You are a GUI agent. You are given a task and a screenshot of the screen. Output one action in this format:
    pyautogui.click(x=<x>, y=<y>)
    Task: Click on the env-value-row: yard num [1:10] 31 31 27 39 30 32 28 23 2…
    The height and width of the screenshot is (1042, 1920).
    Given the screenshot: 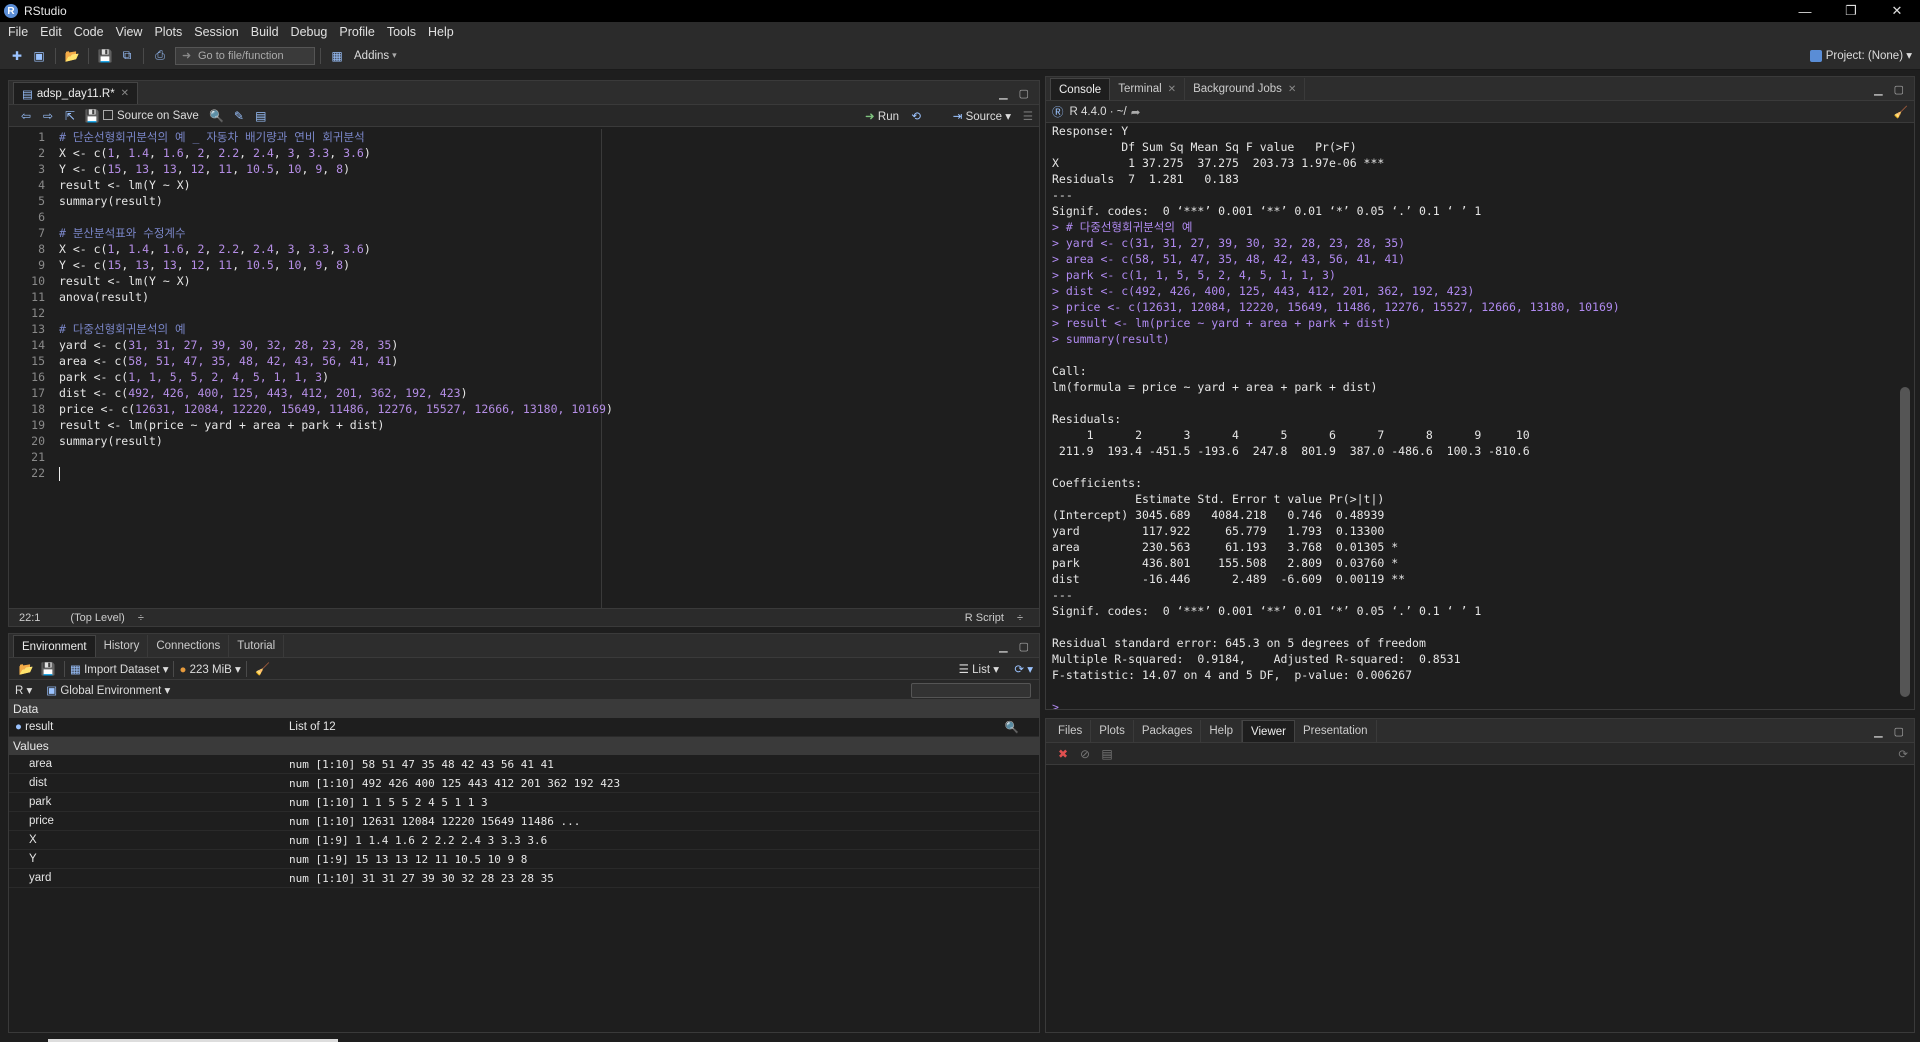 What is the action you would take?
    pyautogui.click(x=524, y=878)
    